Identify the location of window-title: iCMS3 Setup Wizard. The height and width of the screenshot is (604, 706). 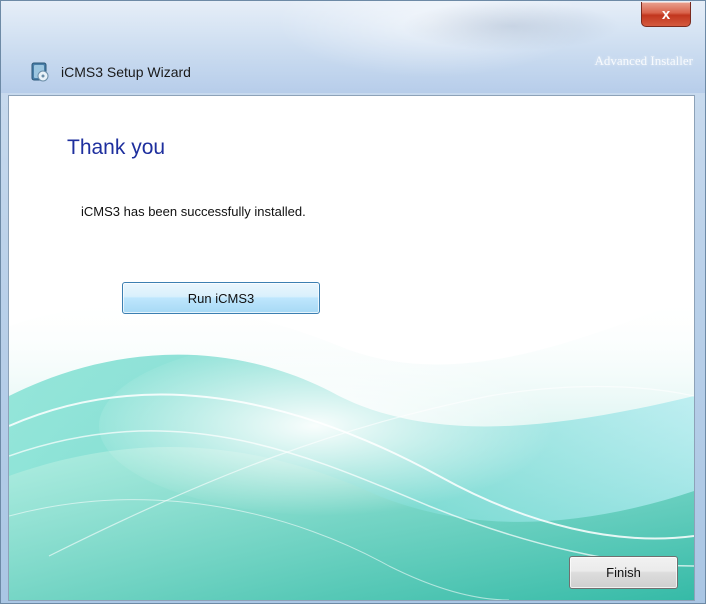
(126, 72).